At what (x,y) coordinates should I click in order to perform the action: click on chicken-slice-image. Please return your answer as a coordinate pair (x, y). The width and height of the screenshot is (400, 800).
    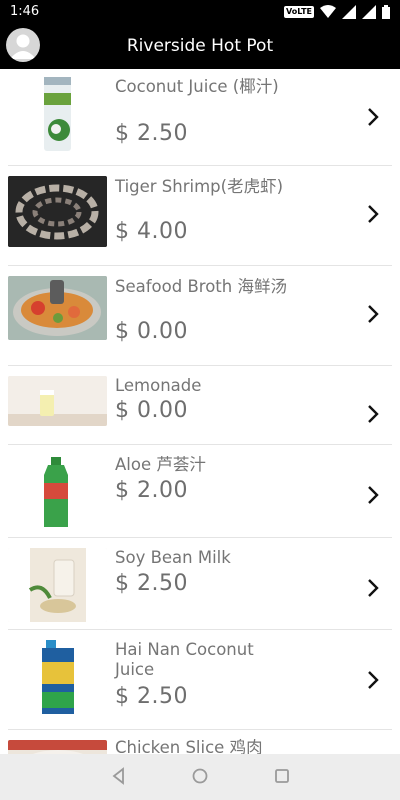
    Looking at the image, I should click on (57, 747).